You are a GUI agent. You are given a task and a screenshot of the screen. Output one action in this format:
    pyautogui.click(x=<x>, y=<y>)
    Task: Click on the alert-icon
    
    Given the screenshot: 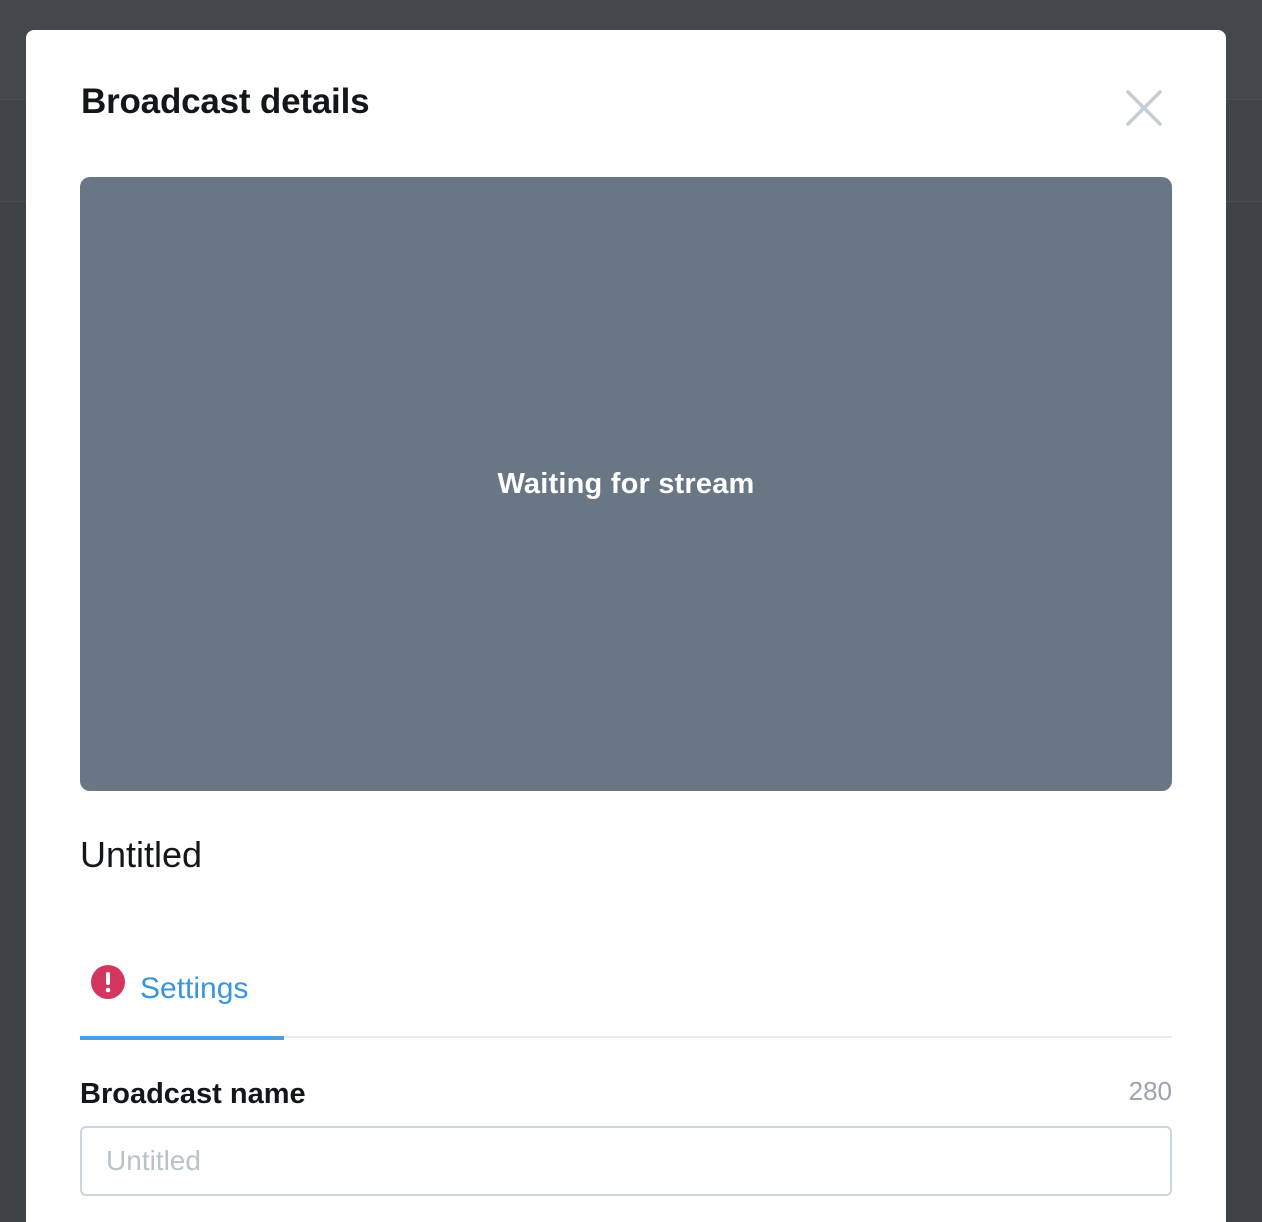 What is the action you would take?
    pyautogui.click(x=108, y=982)
    